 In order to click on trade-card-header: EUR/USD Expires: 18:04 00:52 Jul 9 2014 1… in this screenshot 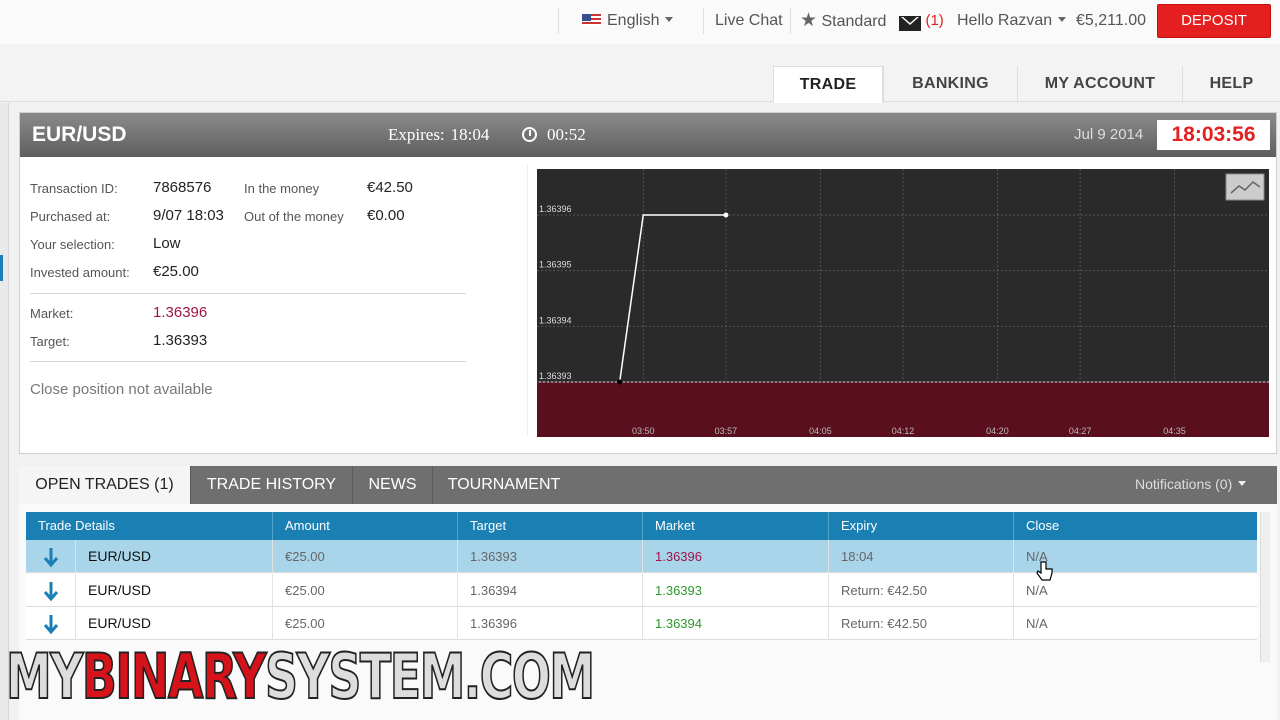, I will do `click(648, 135)`.